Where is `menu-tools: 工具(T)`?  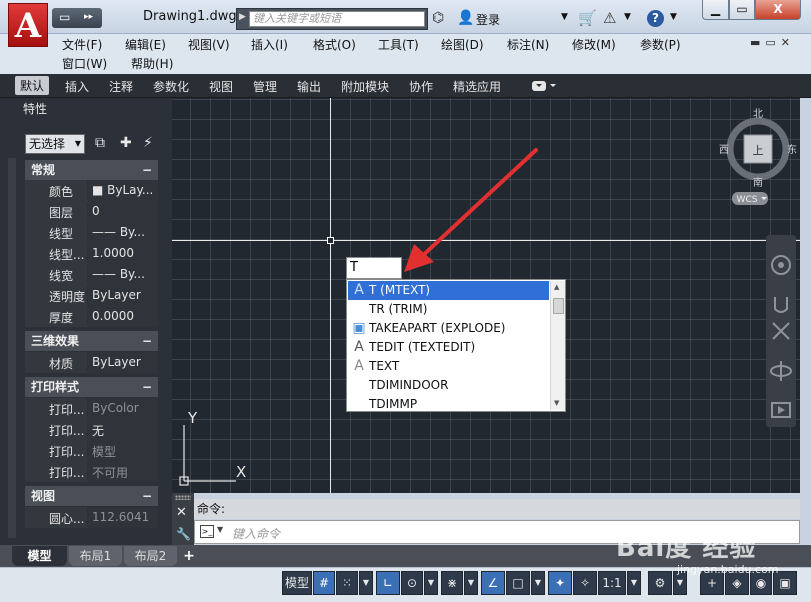 menu-tools: 工具(T) is located at coordinates (398, 44).